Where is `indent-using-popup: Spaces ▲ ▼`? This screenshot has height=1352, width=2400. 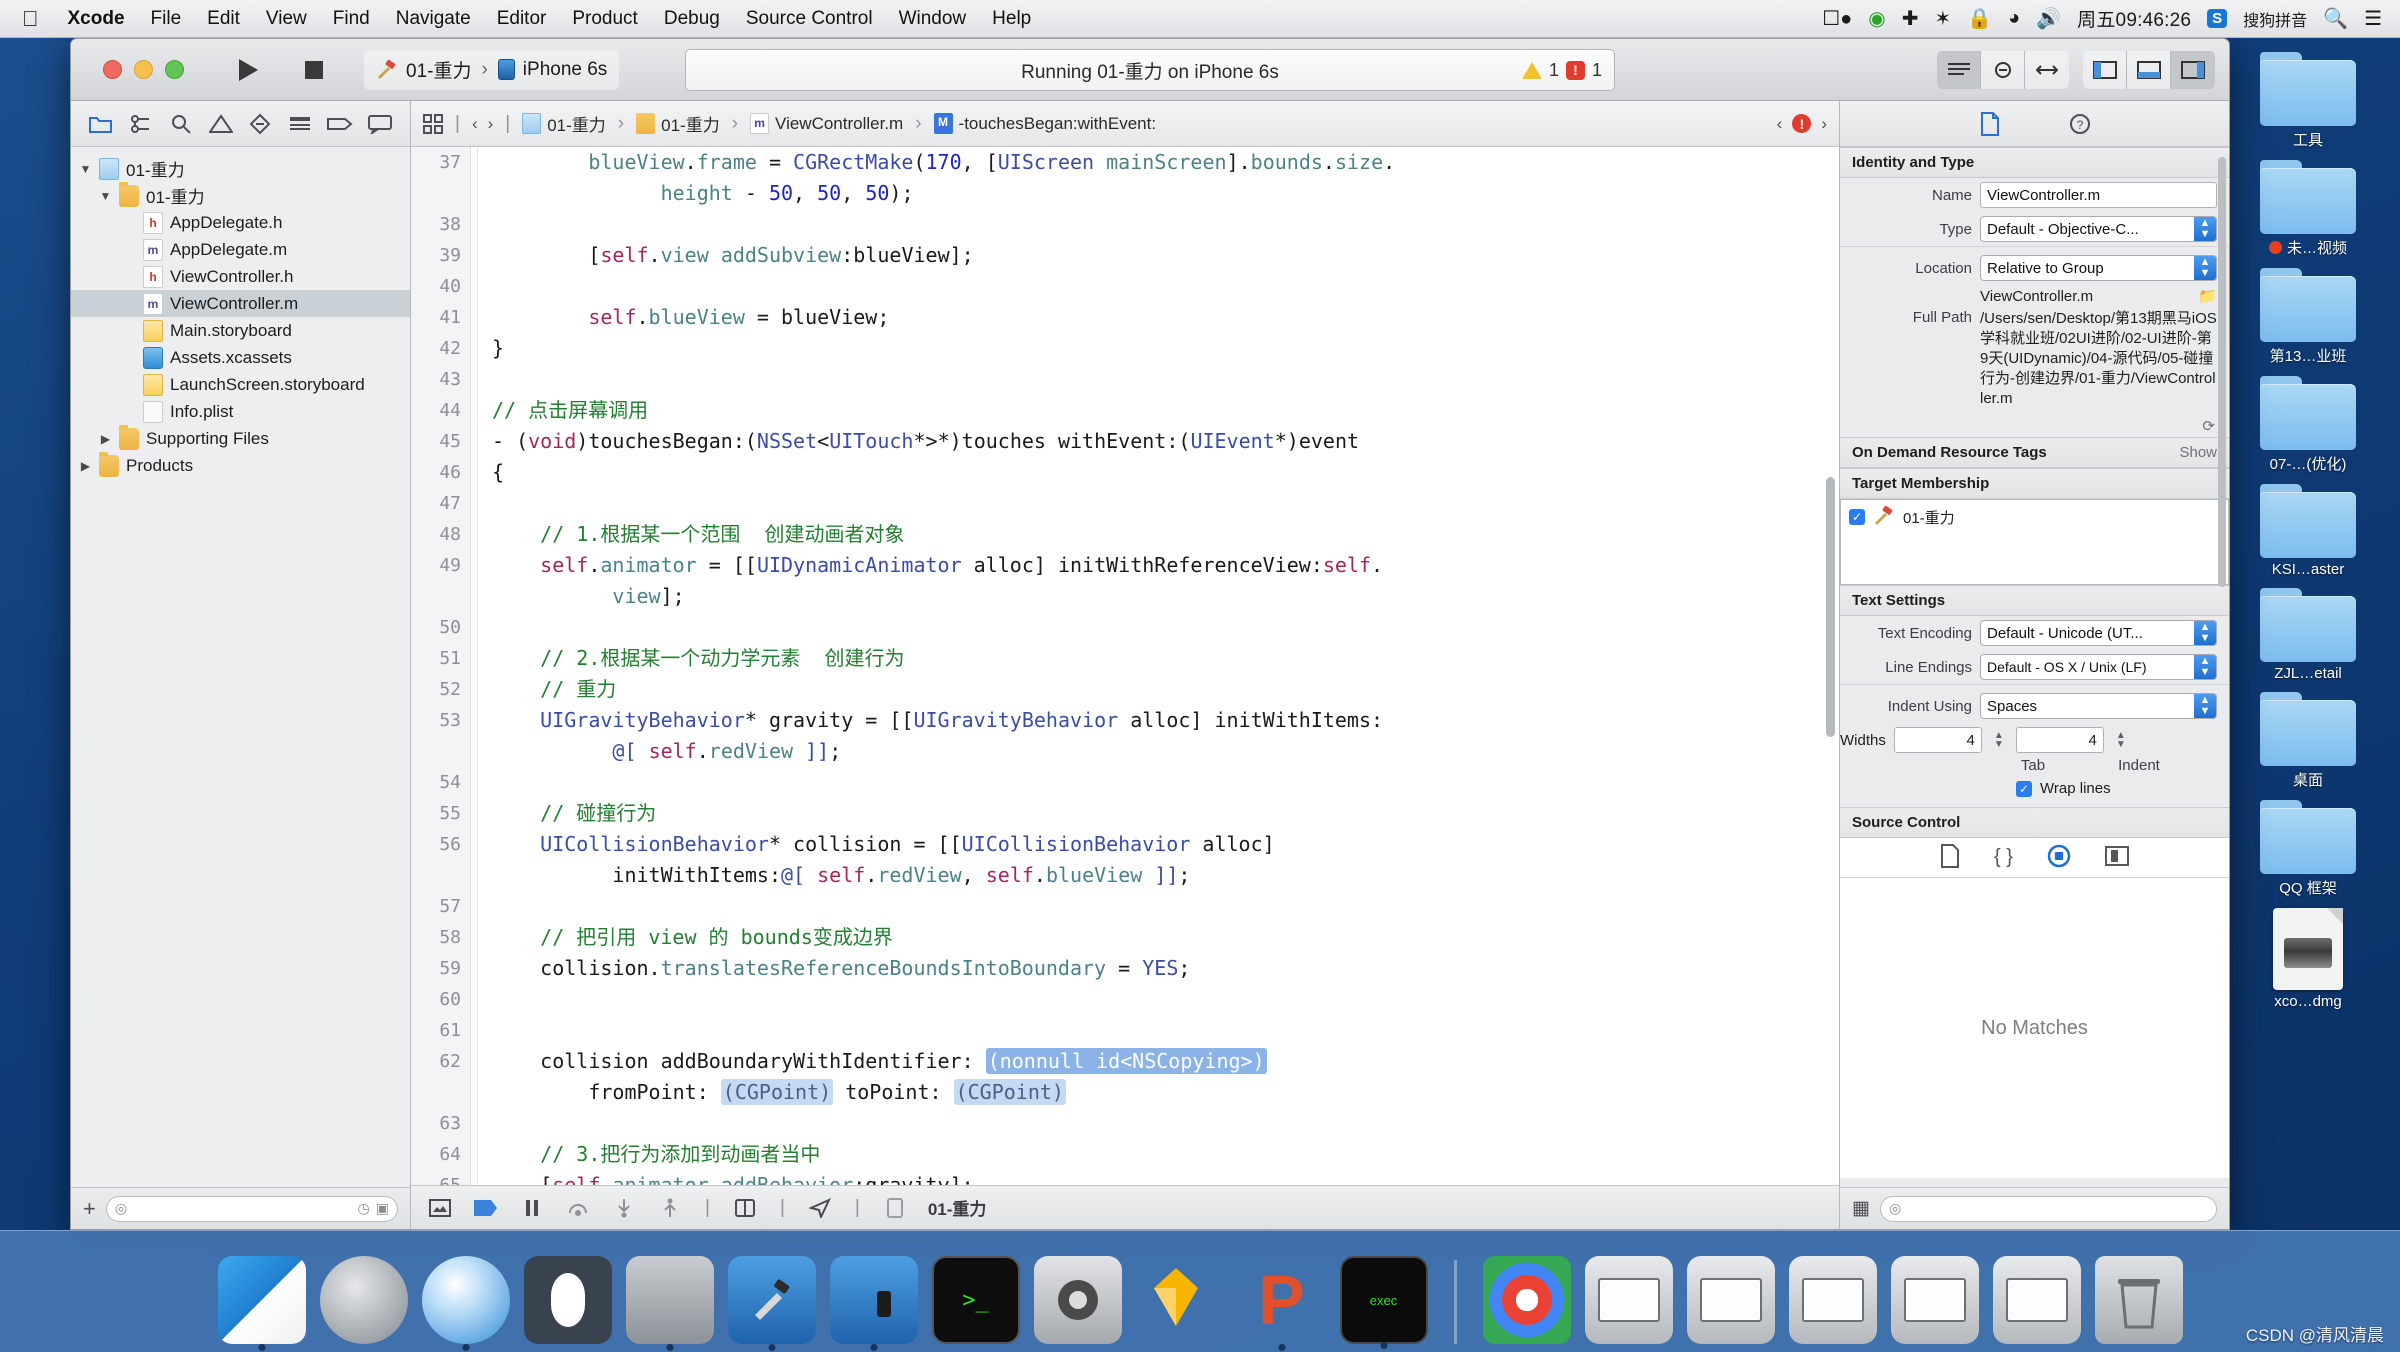
indent-using-popup: Spaces ▲ ▼ is located at coordinates (2098, 706).